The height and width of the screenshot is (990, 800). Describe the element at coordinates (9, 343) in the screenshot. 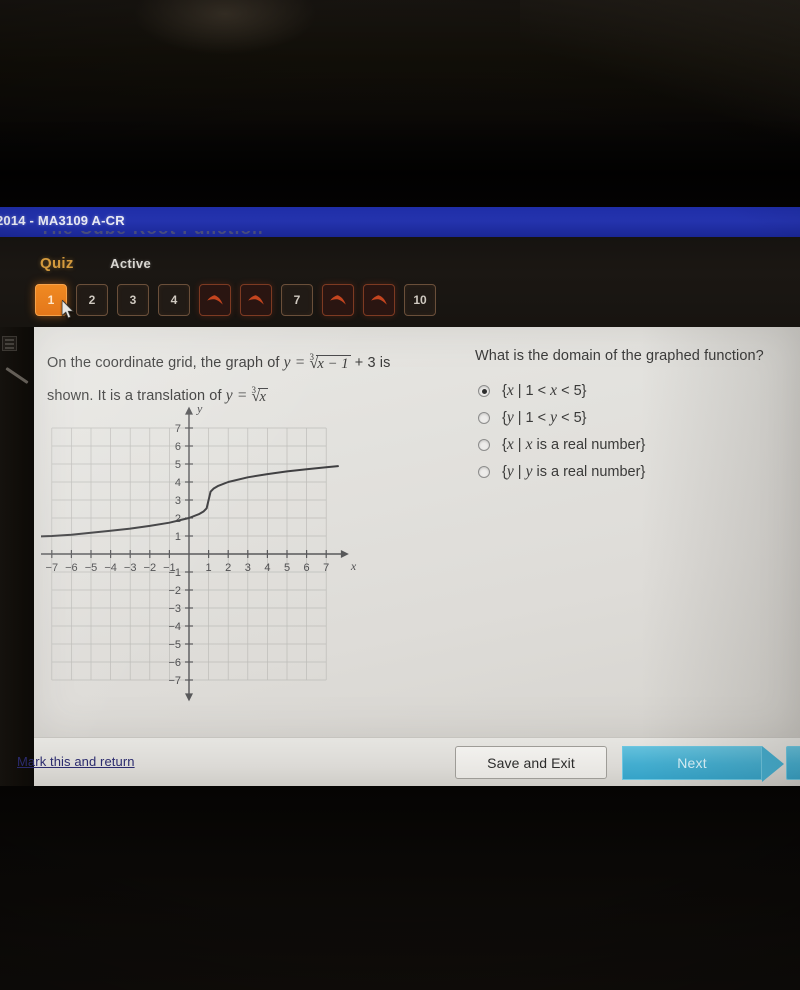

I see `calculator-icon` at that location.